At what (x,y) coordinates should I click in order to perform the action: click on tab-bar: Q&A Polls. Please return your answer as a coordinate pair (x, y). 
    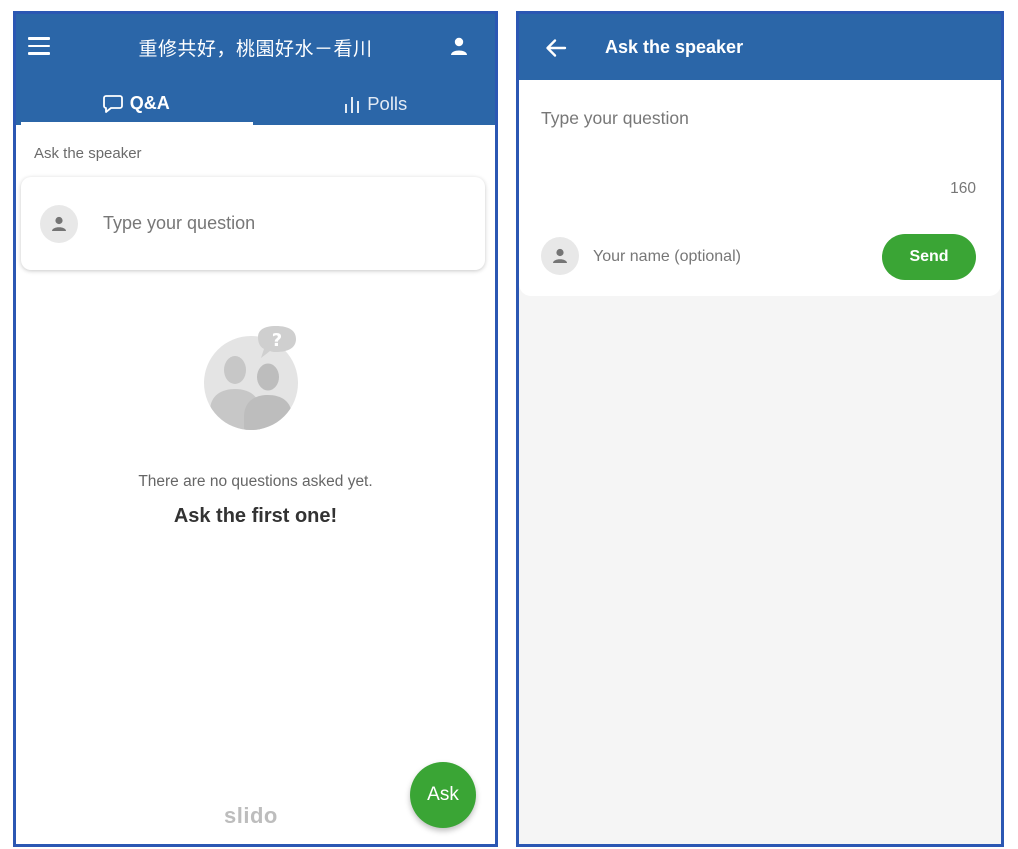
    Looking at the image, I should click on (255, 103).